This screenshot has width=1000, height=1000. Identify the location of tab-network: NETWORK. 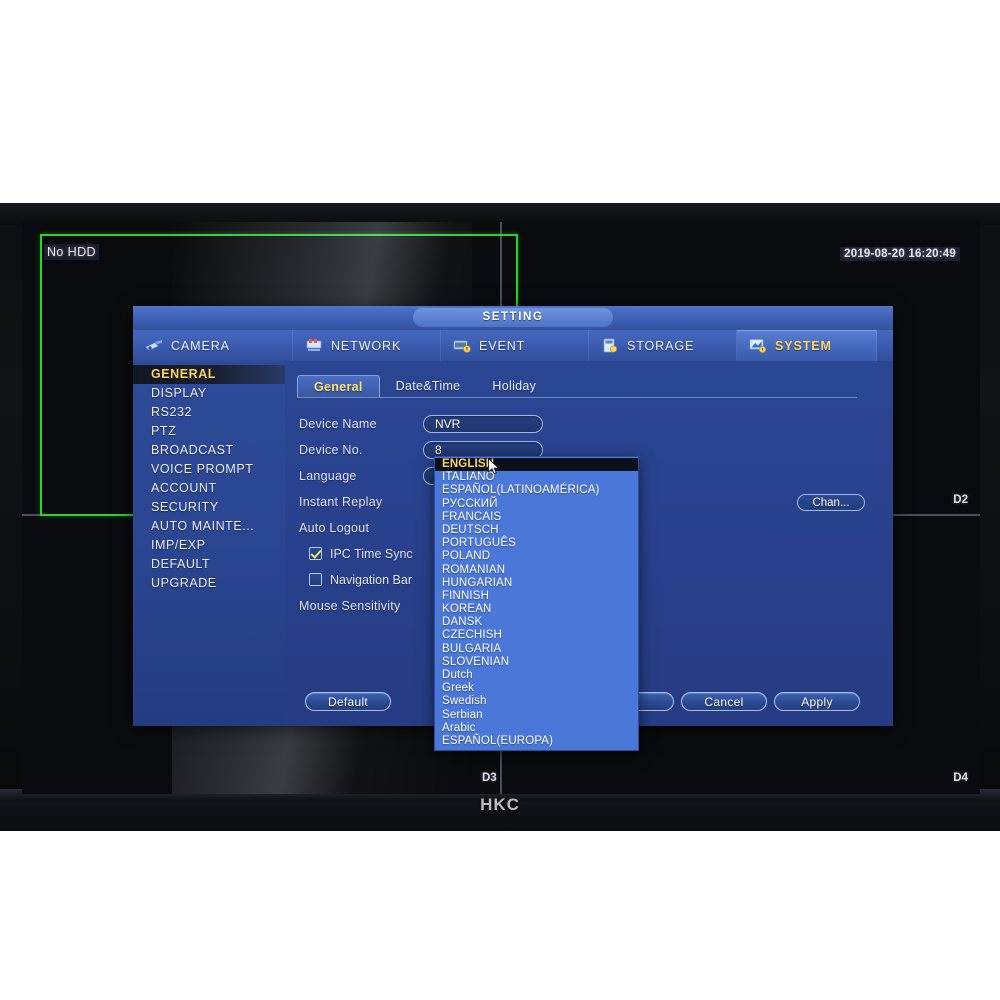
(367, 345).